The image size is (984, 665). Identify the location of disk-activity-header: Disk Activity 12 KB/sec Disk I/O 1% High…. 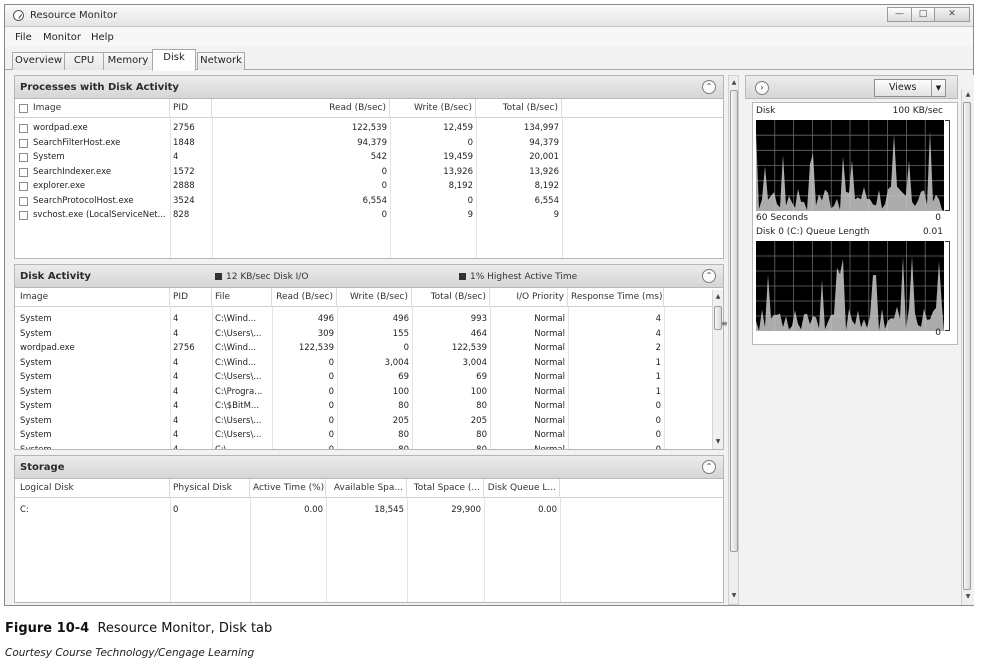
(369, 276).